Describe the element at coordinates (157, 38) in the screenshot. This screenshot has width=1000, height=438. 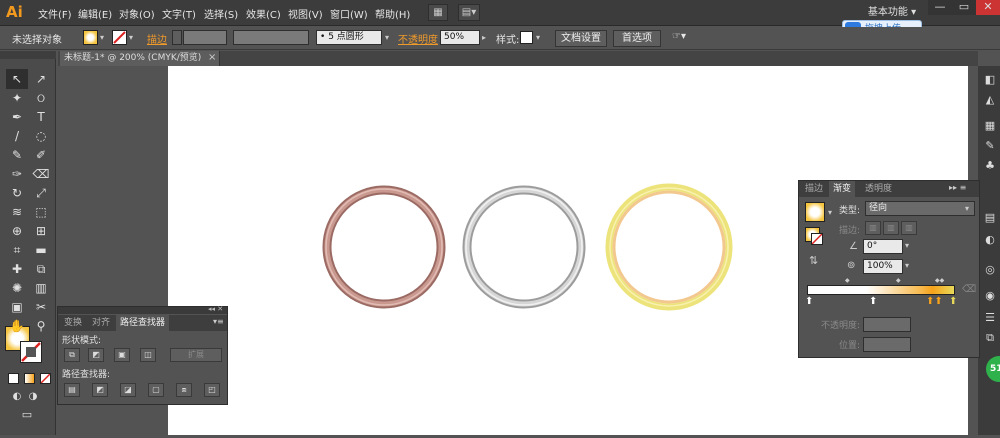
I see `stroke-label: 描边` at that location.